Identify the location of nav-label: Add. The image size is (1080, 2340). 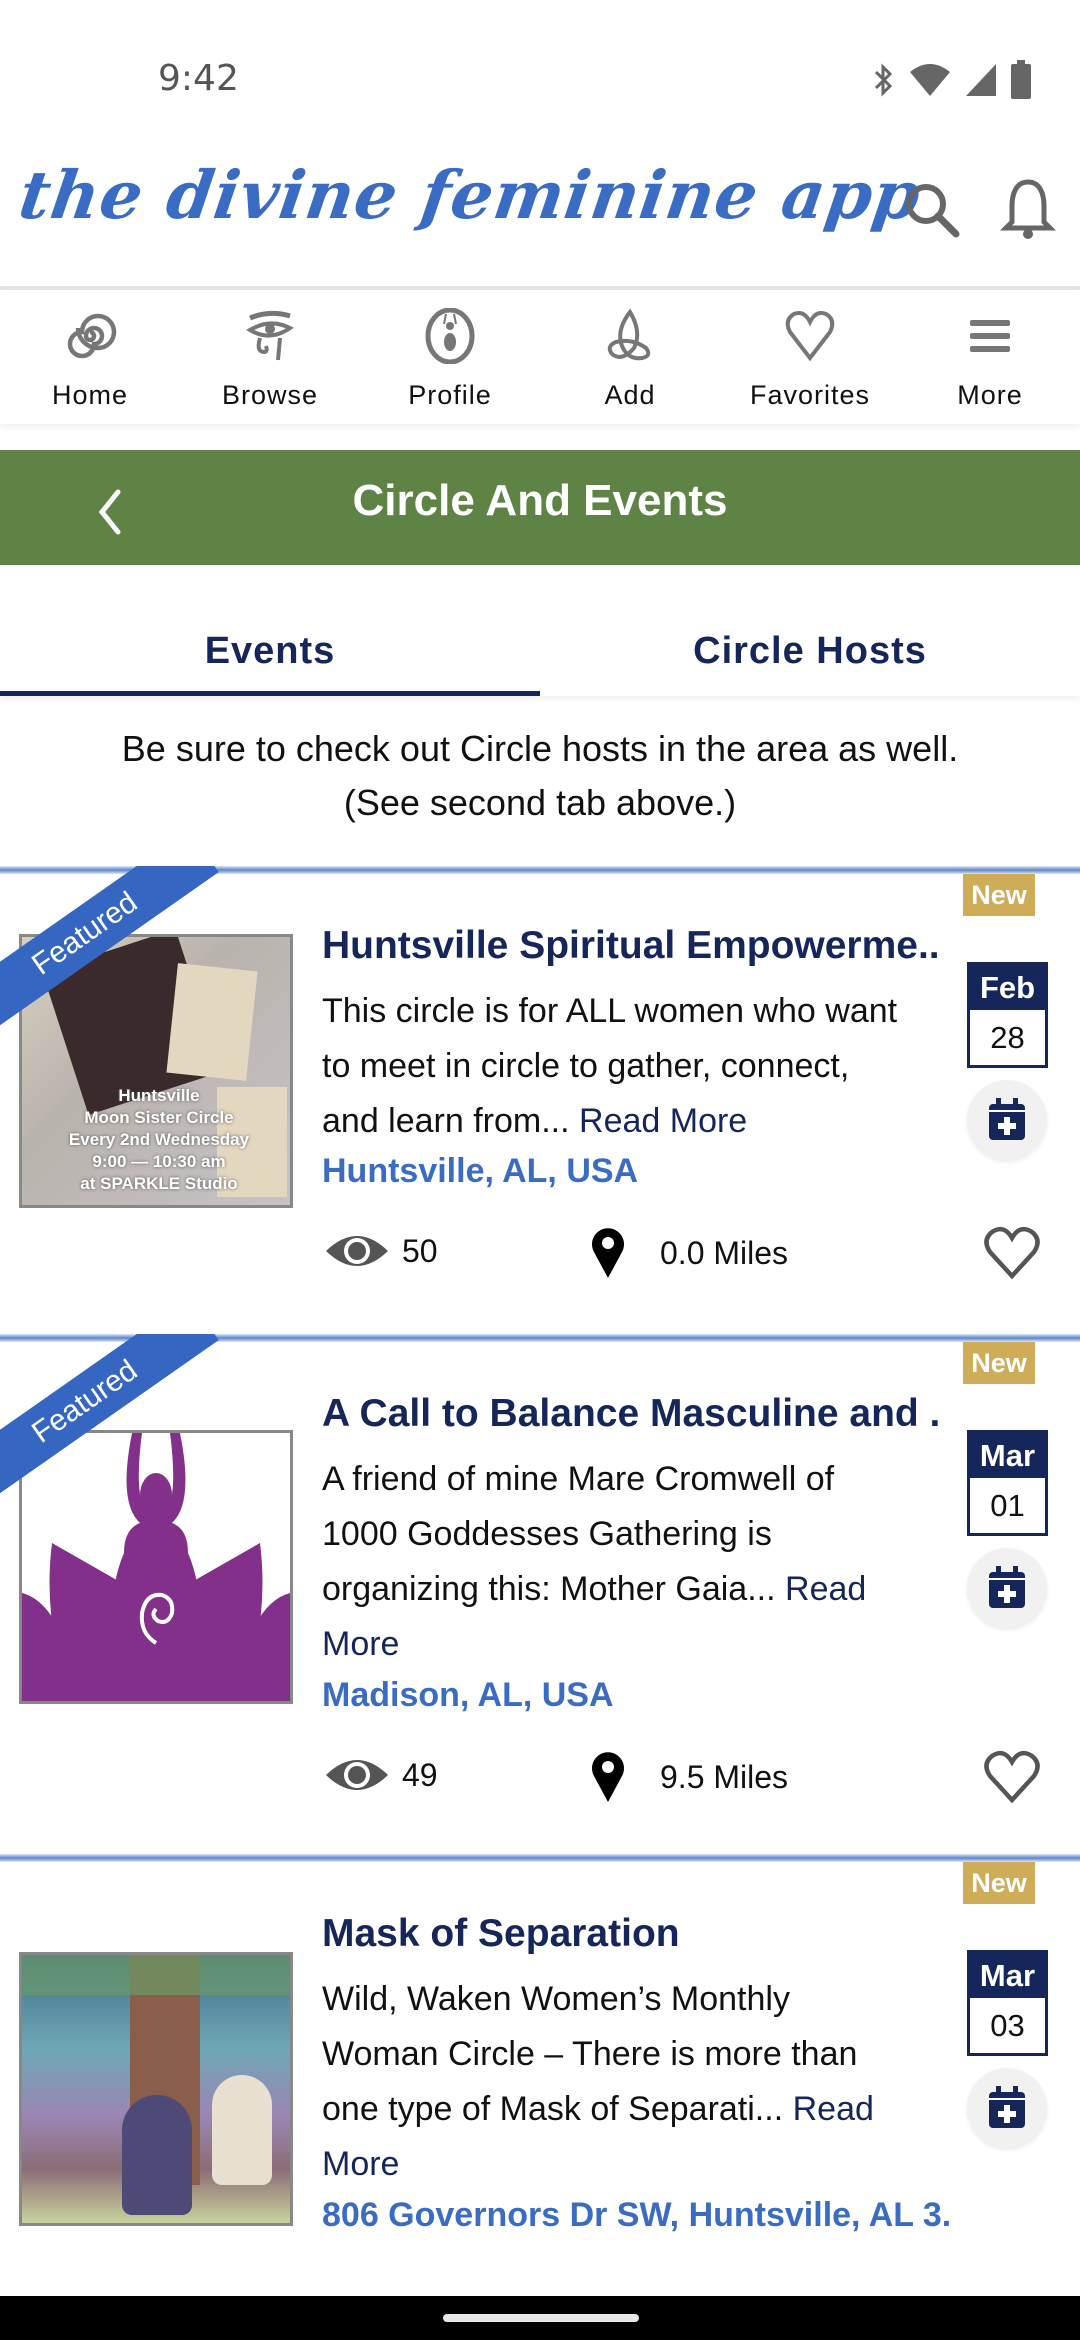
(630, 395).